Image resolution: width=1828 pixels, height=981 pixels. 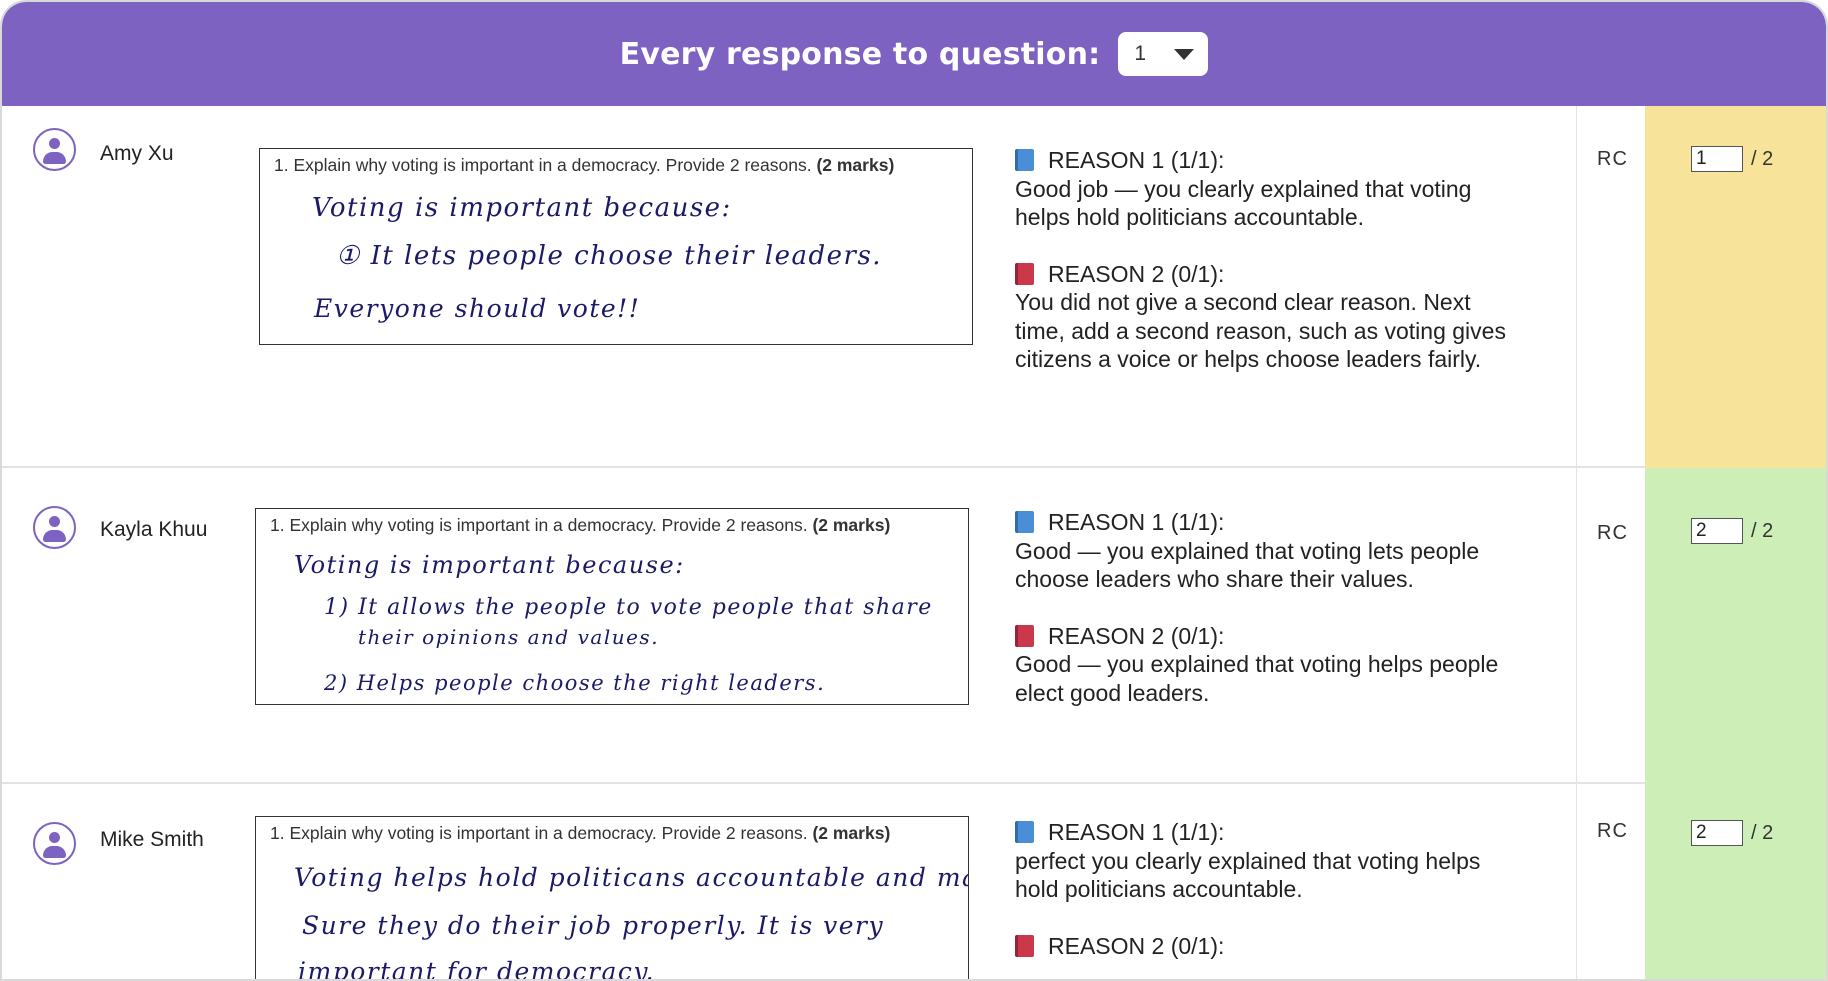 I want to click on question-select-value: 1, so click(x=1140, y=53).